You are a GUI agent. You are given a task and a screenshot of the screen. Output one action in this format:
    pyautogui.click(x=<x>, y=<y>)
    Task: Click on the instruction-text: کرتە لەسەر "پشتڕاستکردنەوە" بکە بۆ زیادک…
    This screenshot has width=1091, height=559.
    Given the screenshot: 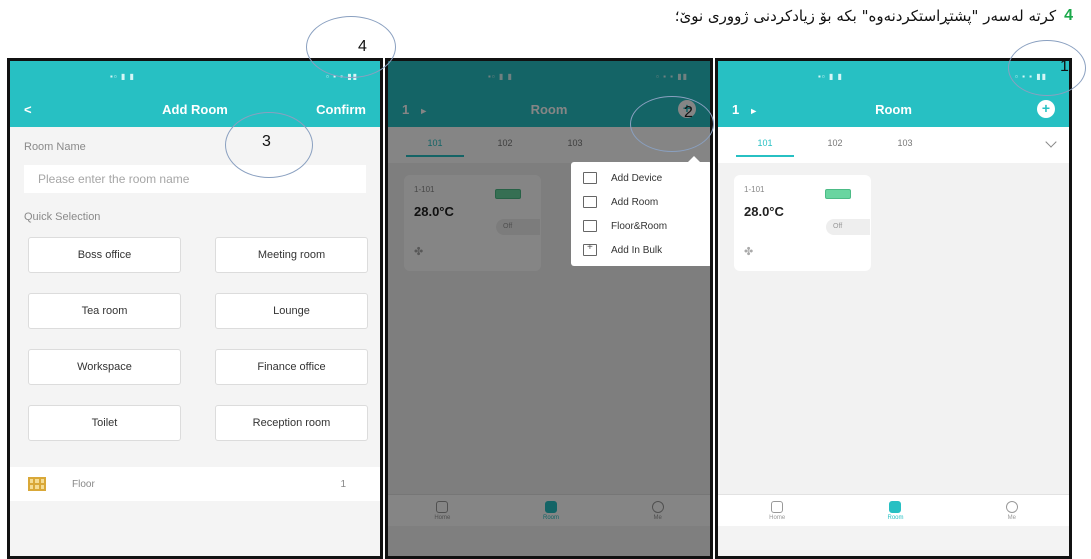 What is the action you would take?
    pyautogui.click(x=865, y=16)
    